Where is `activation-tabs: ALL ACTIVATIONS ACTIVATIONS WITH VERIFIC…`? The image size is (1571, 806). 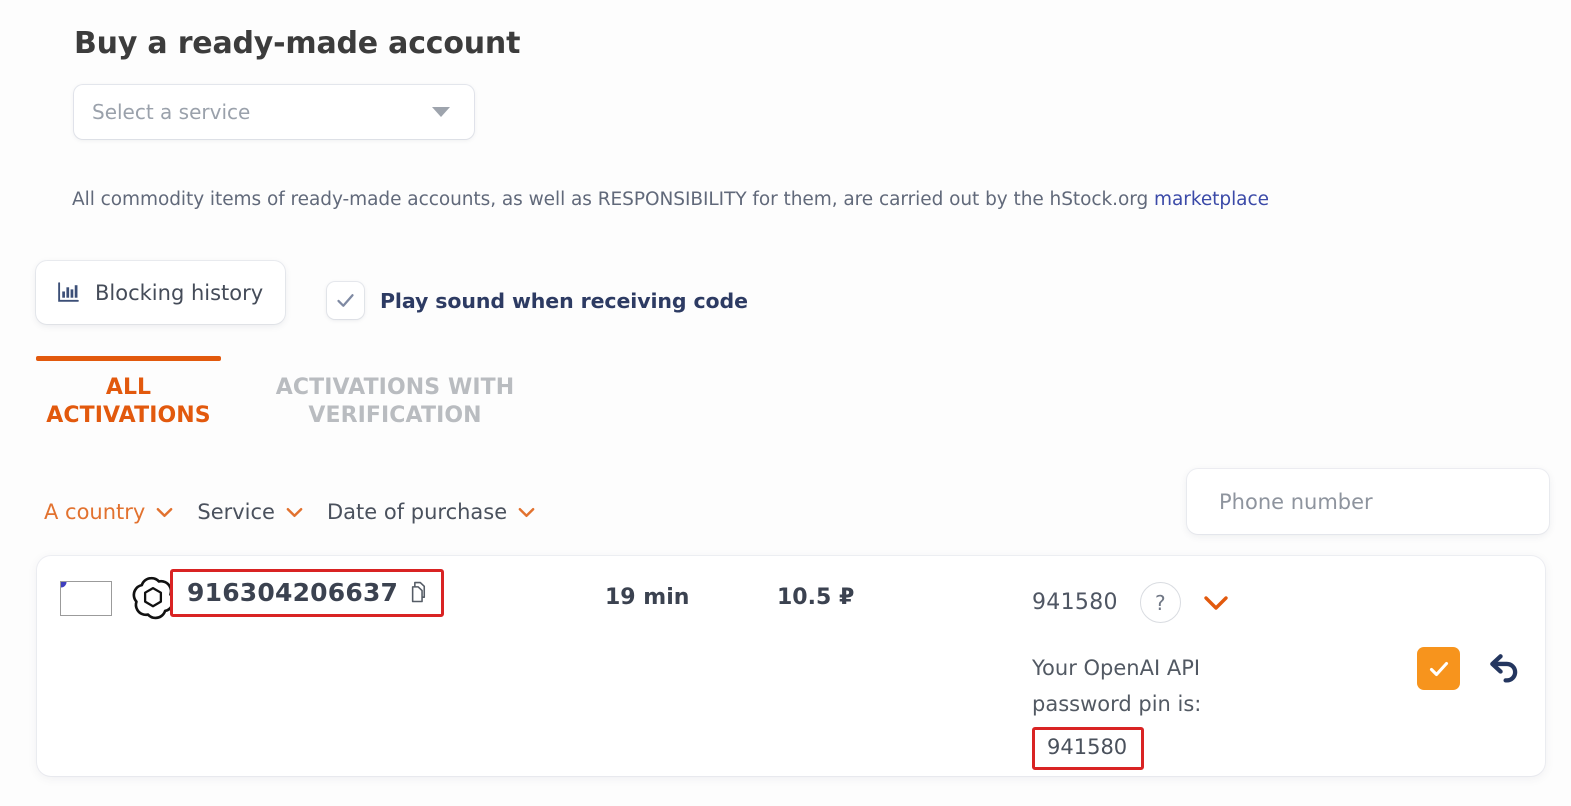 activation-tabs: ALL ACTIVATIONS ACTIVATIONS WITH VERIFIC… is located at coordinates (285, 393).